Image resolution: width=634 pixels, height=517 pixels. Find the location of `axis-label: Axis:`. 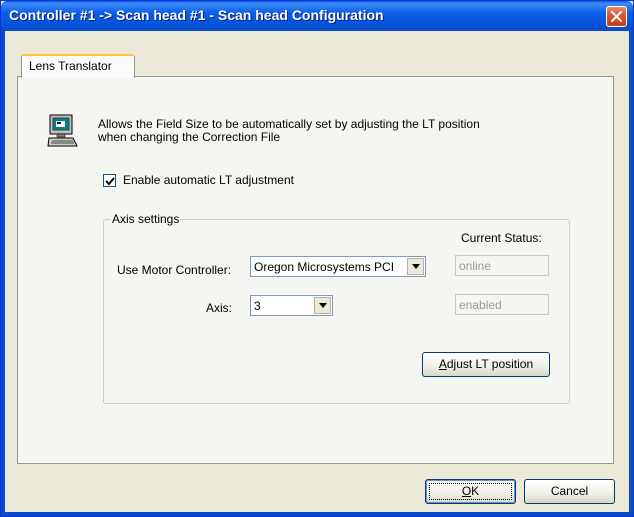

axis-label: Axis: is located at coordinates (219, 308).